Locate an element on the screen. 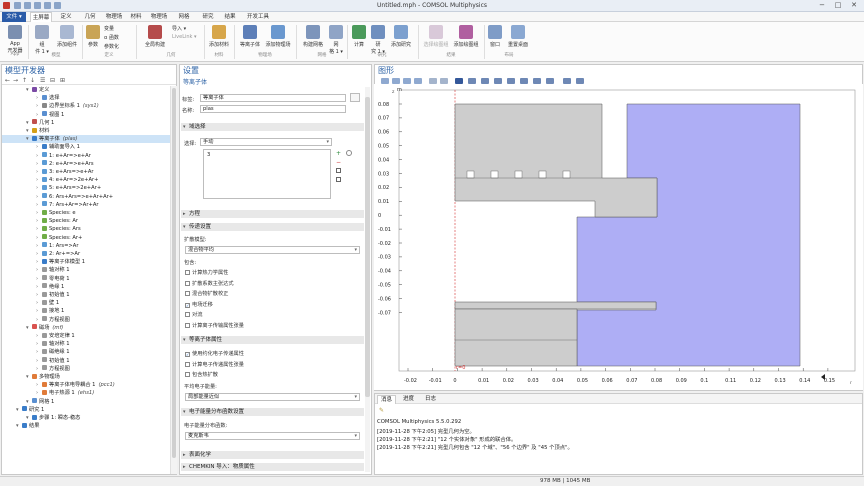  tree-item: › 2: e+Ar=>e+Ars is located at coordinates (86, 164).